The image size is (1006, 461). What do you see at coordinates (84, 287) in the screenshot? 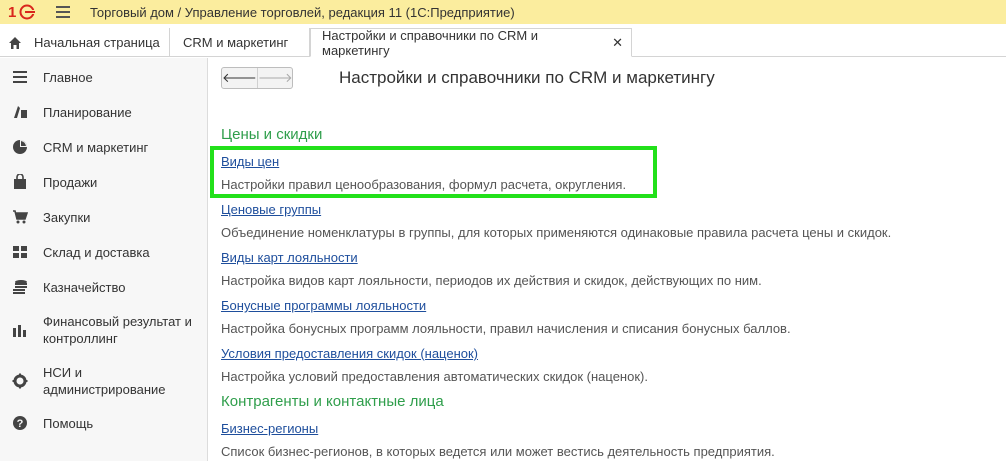
I see `sidebar-item-label: Казначейство` at bounding box center [84, 287].